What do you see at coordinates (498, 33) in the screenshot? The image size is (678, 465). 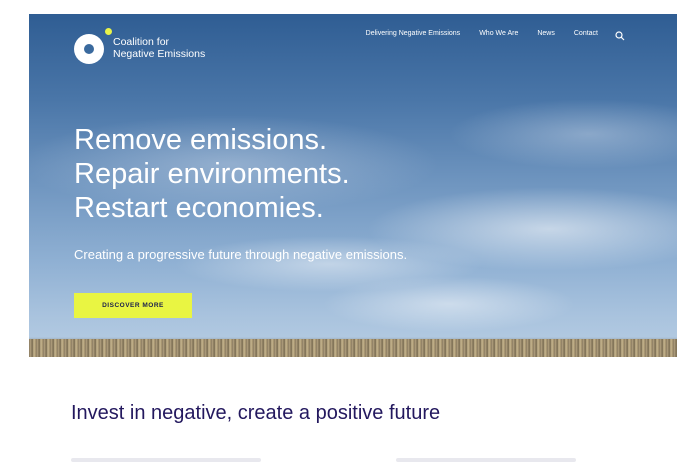 I see `nav-item-who-we-are: Who We Are` at bounding box center [498, 33].